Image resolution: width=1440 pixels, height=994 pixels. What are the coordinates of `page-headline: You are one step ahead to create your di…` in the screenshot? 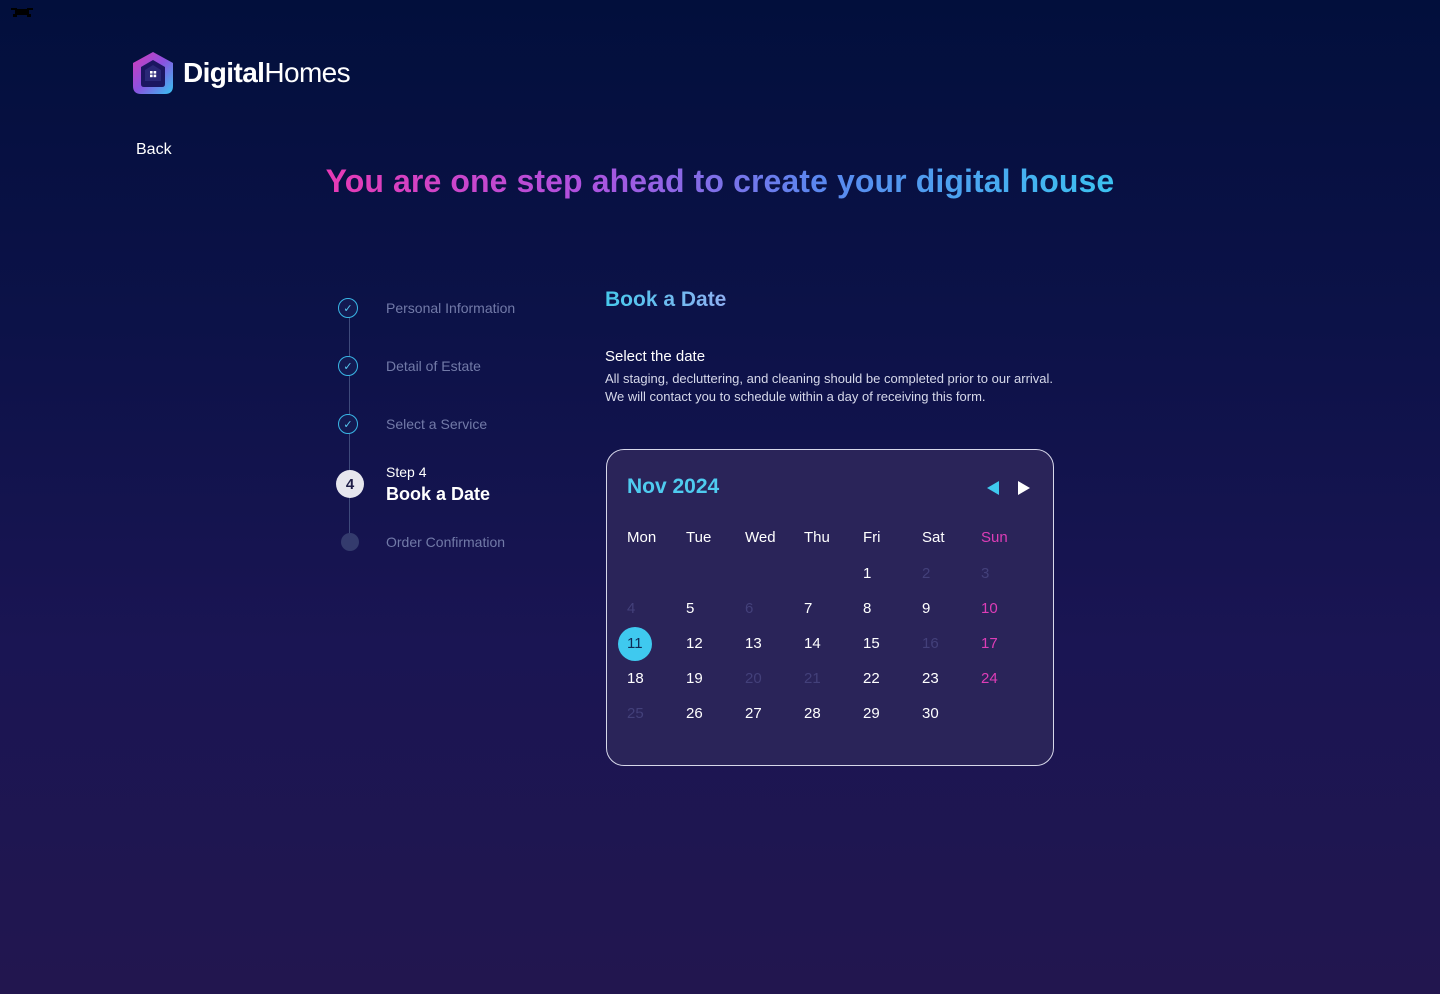 It's located at (720, 181).